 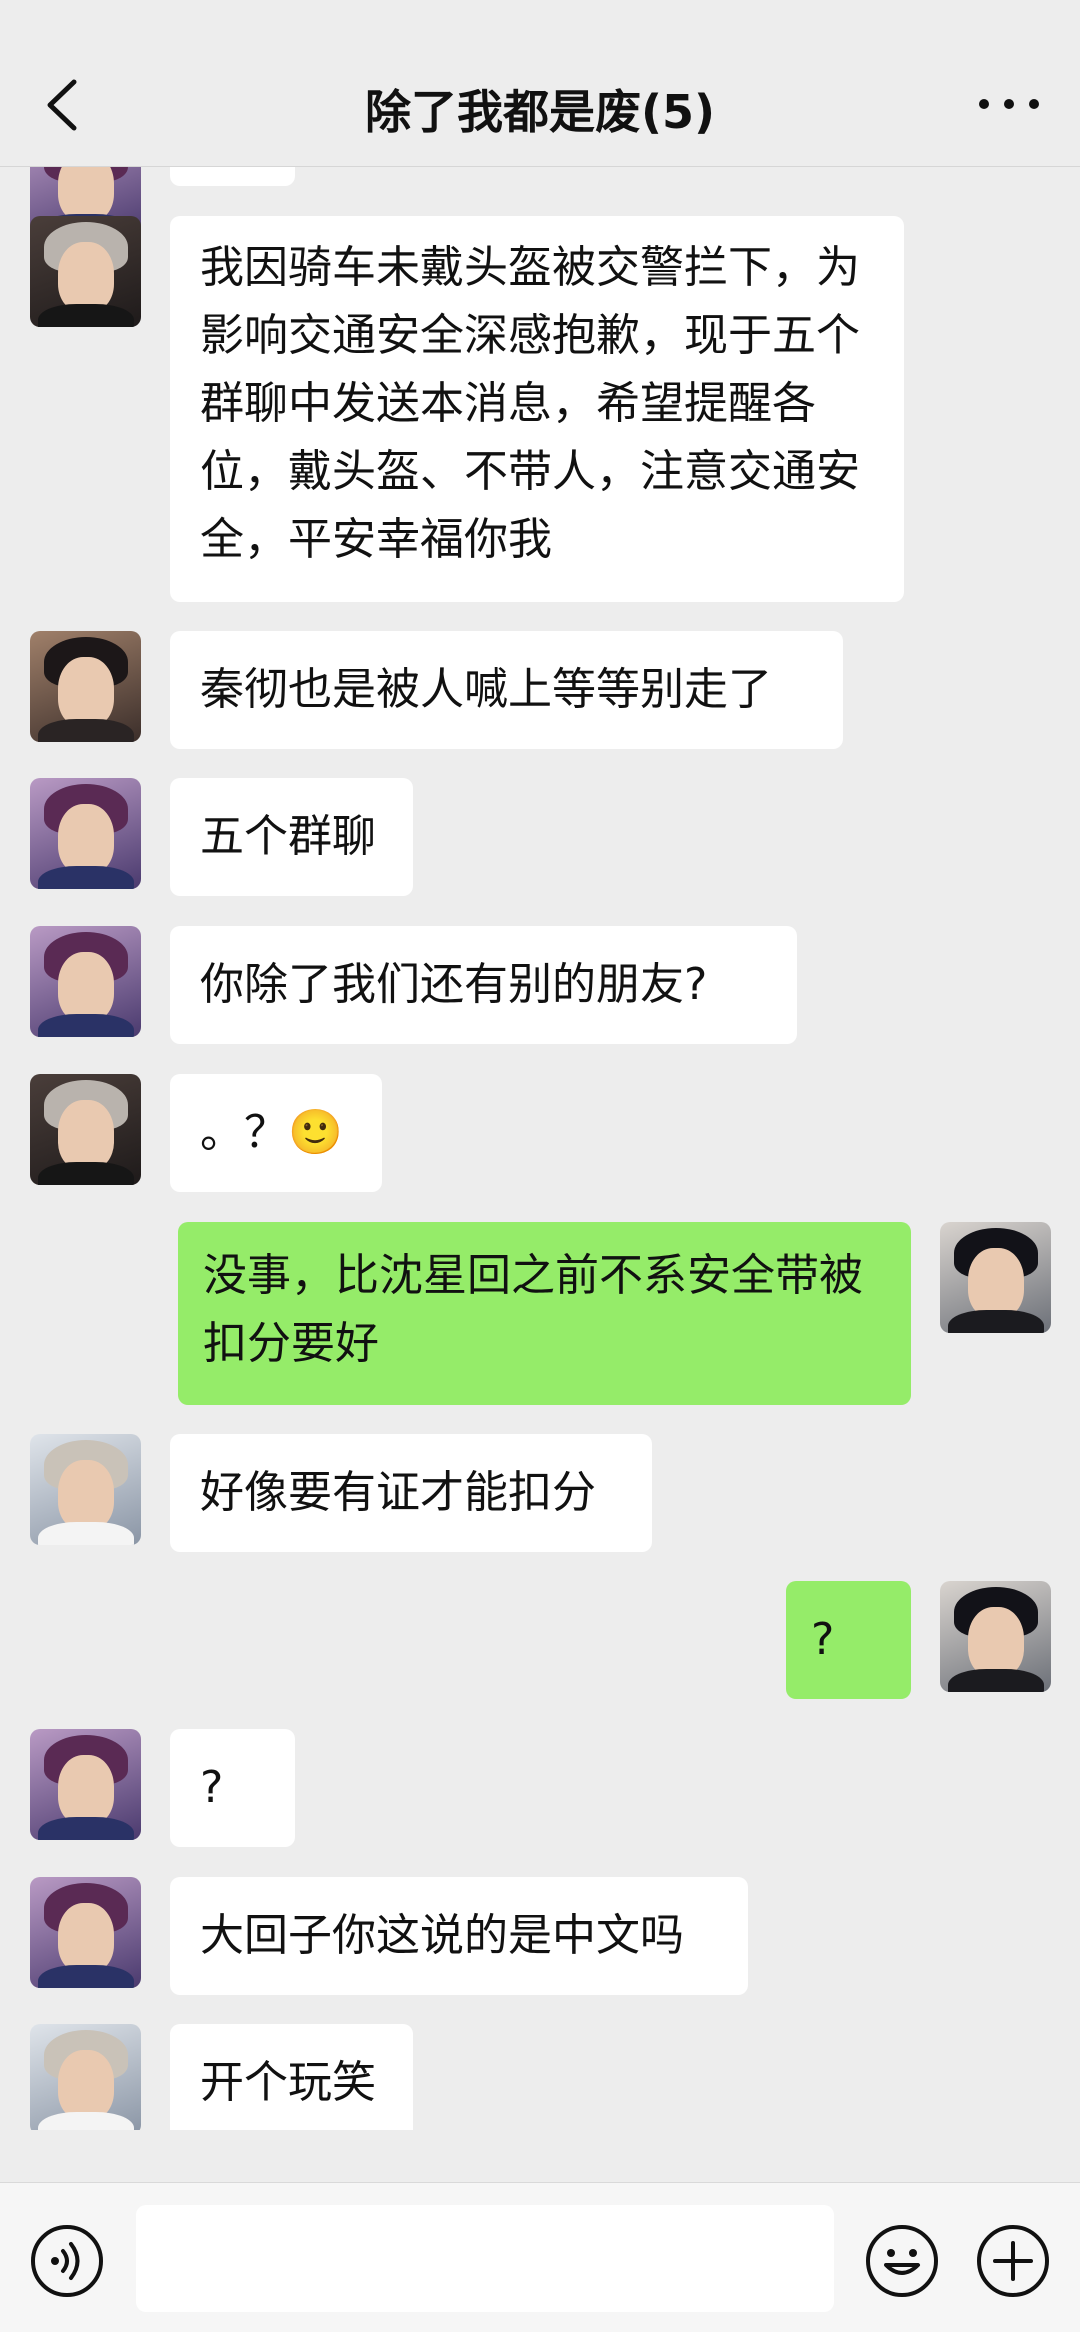 I want to click on voice-icon, so click(x=67, y=2261).